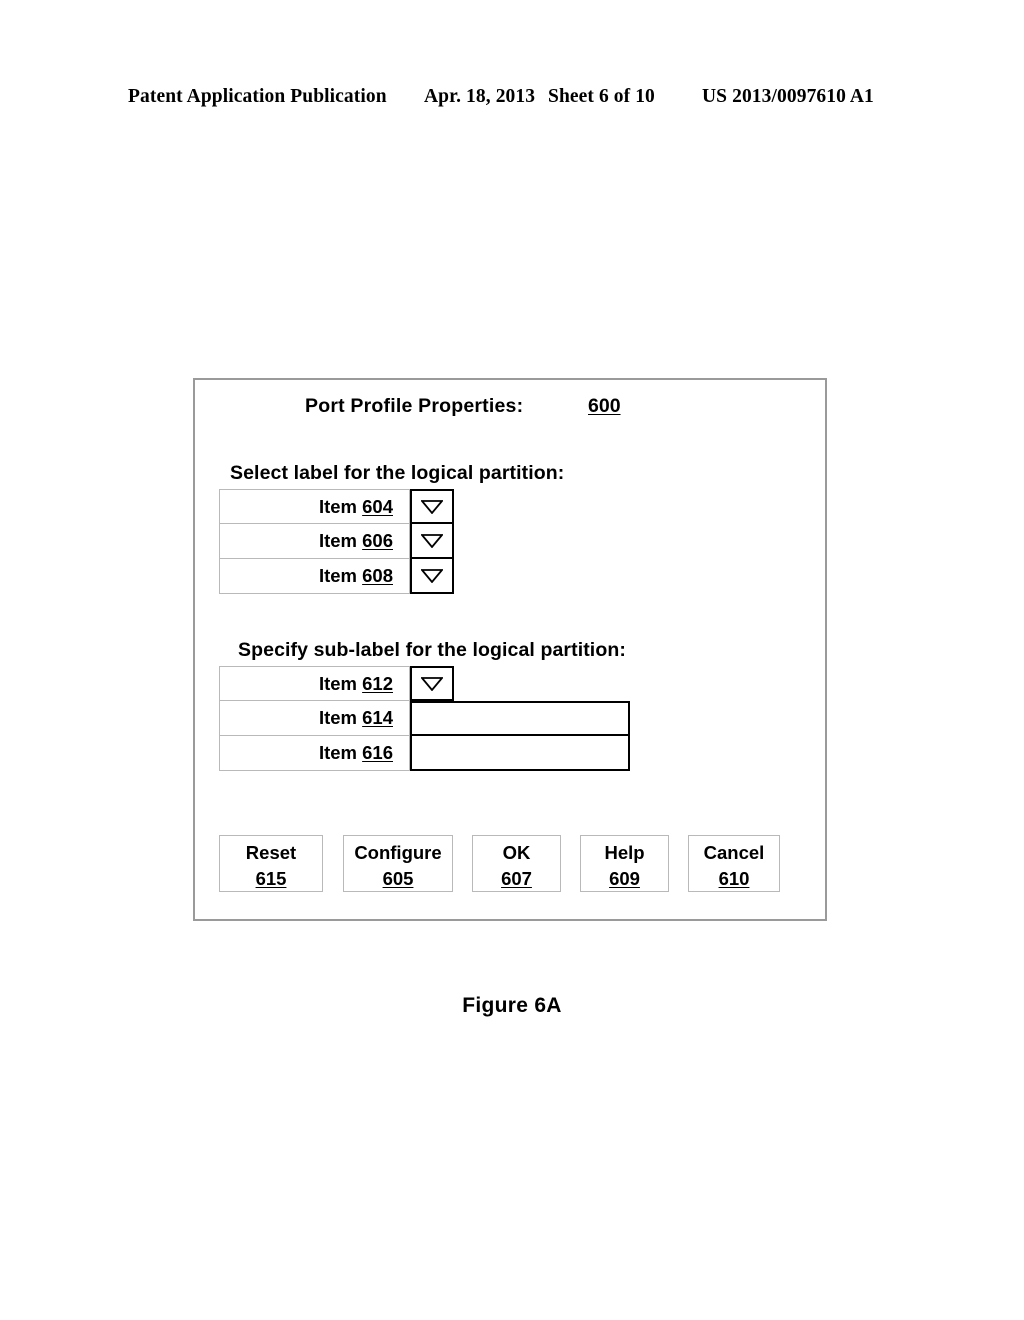 The image size is (1024, 1320). I want to click on reset-button-label: Reset, so click(271, 852).